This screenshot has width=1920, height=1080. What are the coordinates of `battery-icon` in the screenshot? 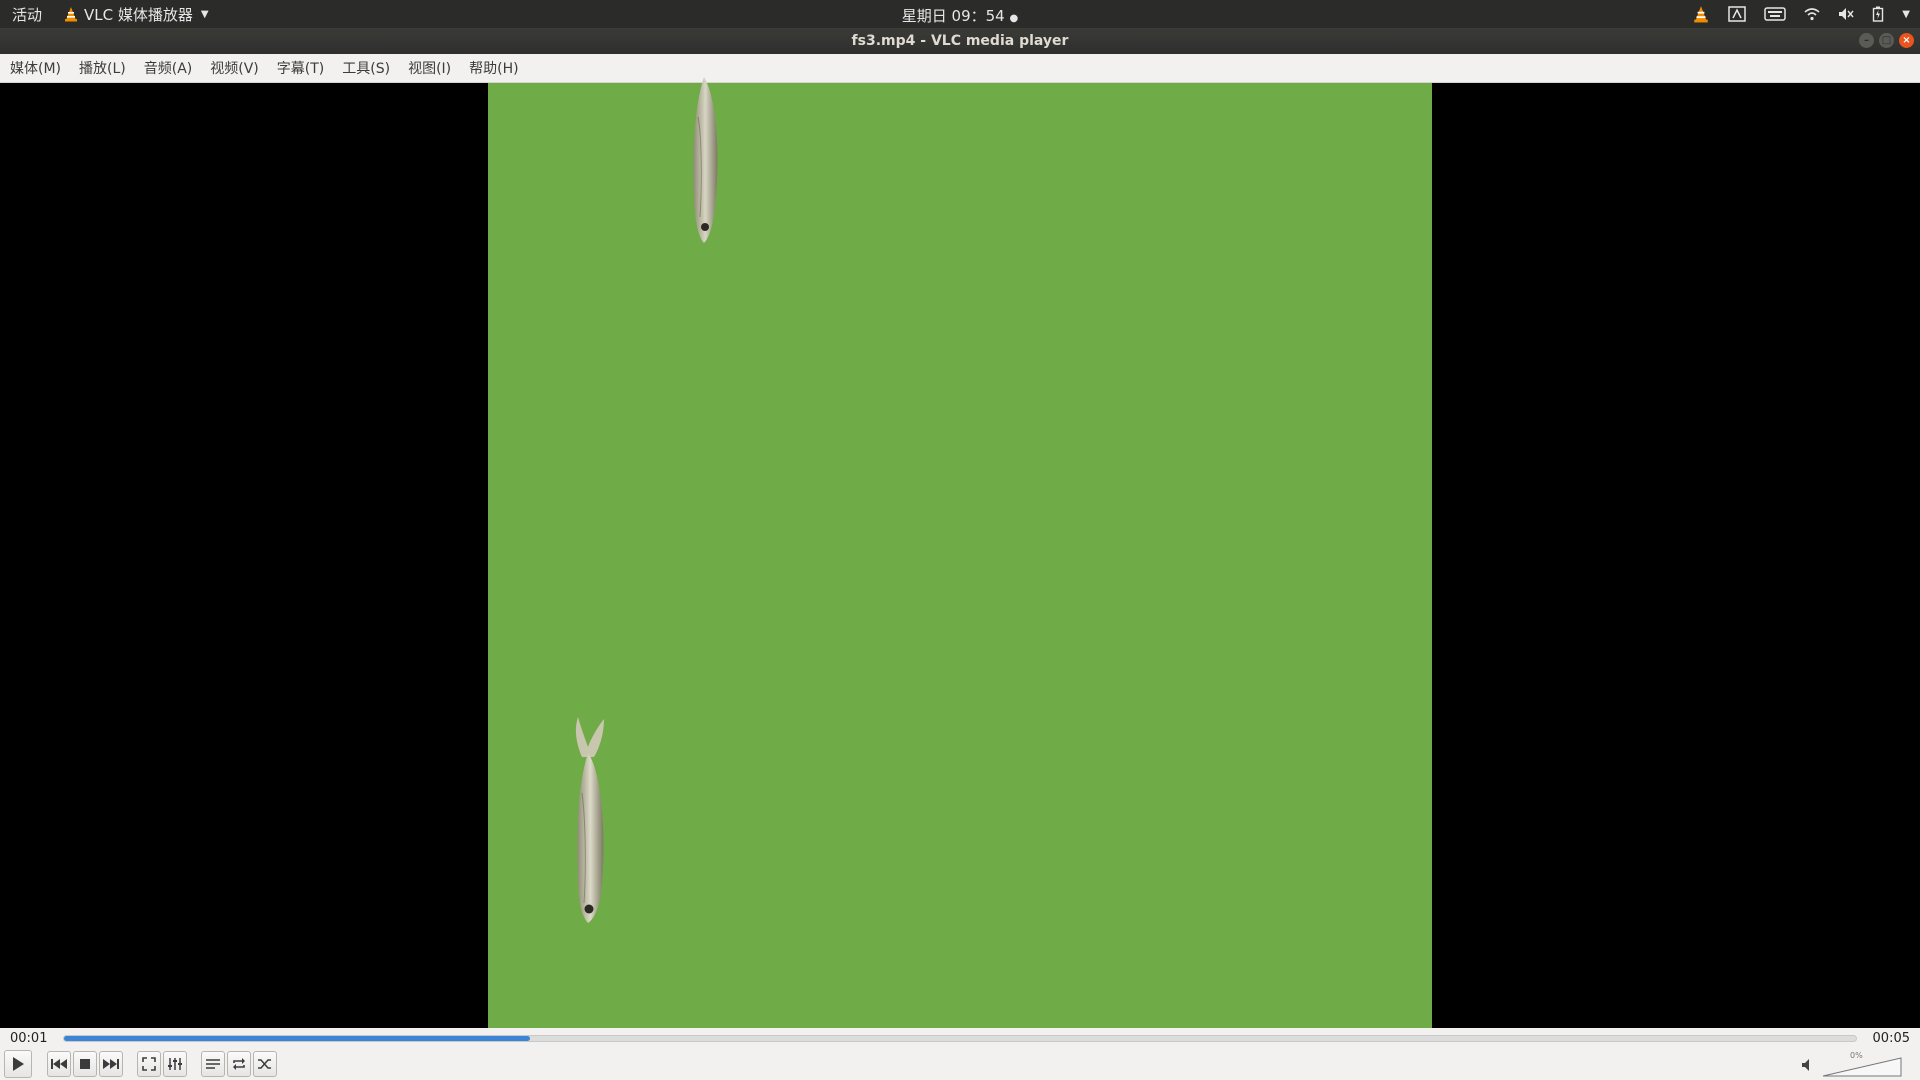 It's located at (1878, 14).